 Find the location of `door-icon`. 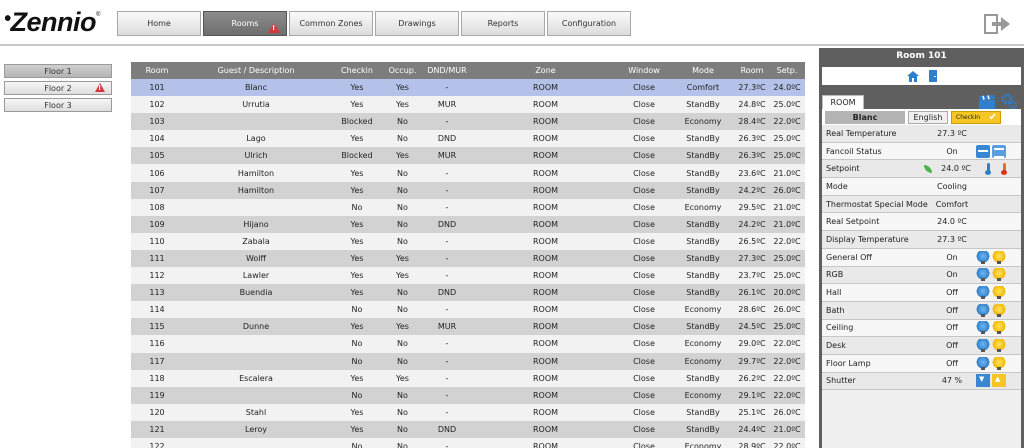

door-icon is located at coordinates (932, 76).